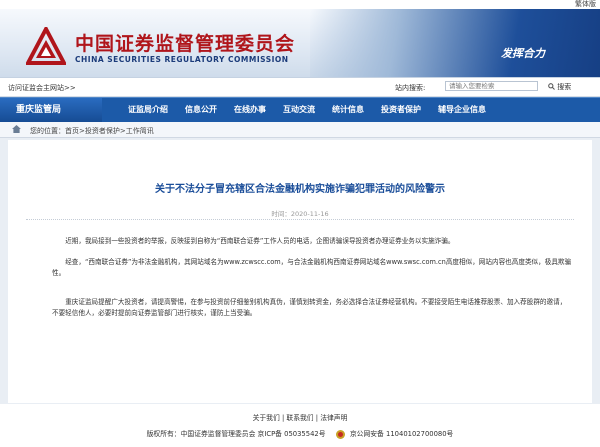  Describe the element at coordinates (401, 434) in the screenshot. I see `police-record-text: 京公网安备 11040102700080号` at that location.